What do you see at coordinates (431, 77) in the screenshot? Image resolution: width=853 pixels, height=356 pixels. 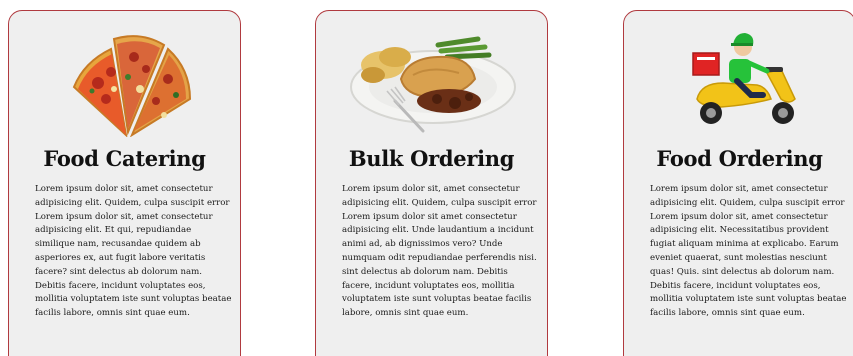 I see `meal-plate-image` at bounding box center [431, 77].